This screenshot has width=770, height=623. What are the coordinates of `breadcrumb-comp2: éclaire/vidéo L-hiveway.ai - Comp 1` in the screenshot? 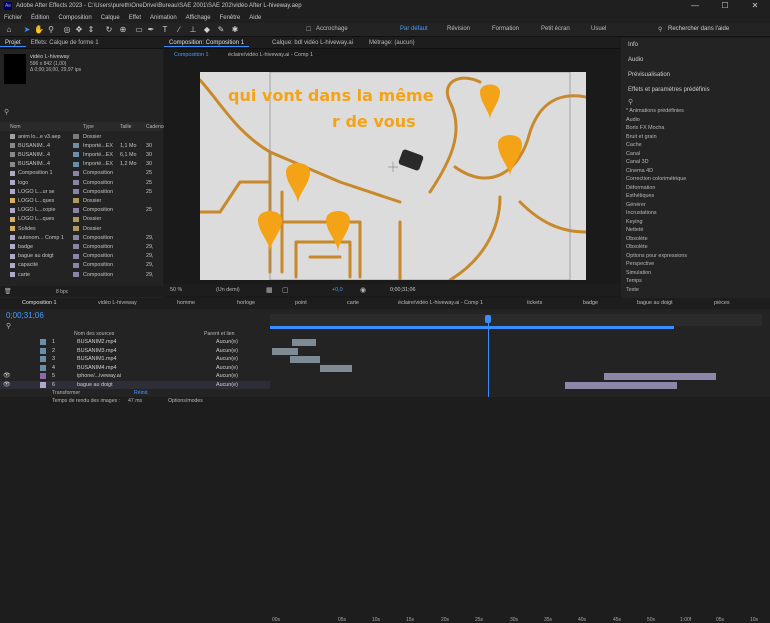 It's located at (270, 55).